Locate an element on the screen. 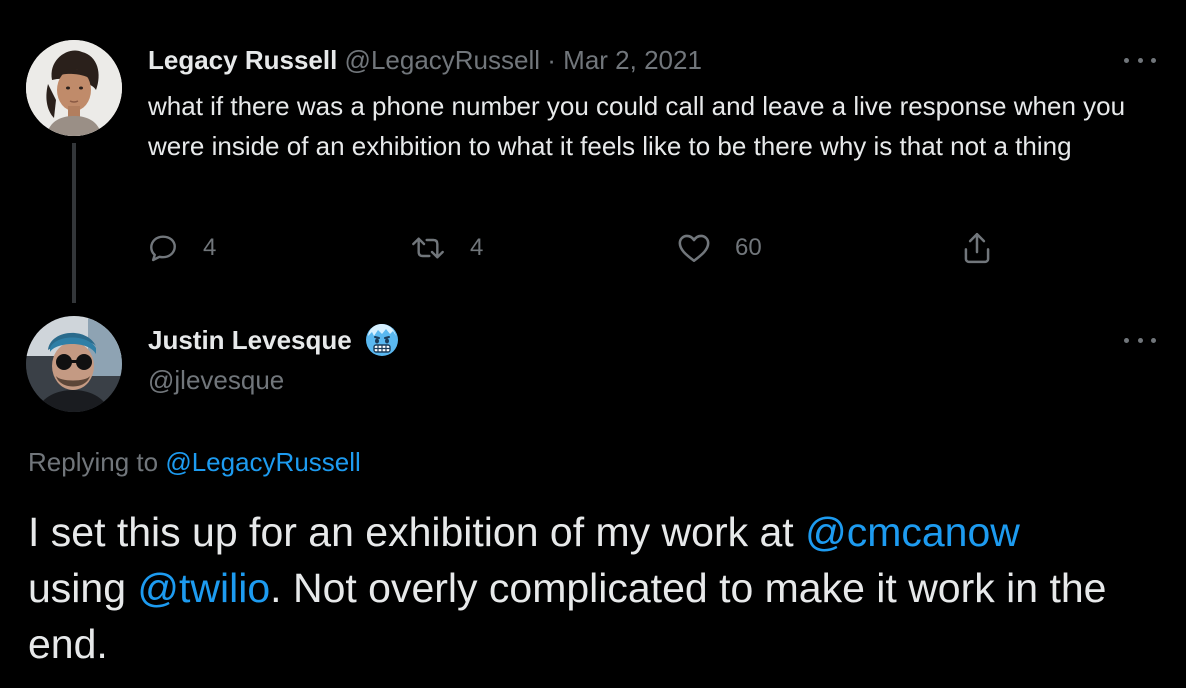  thread-connector-line is located at coordinates (74, 223).